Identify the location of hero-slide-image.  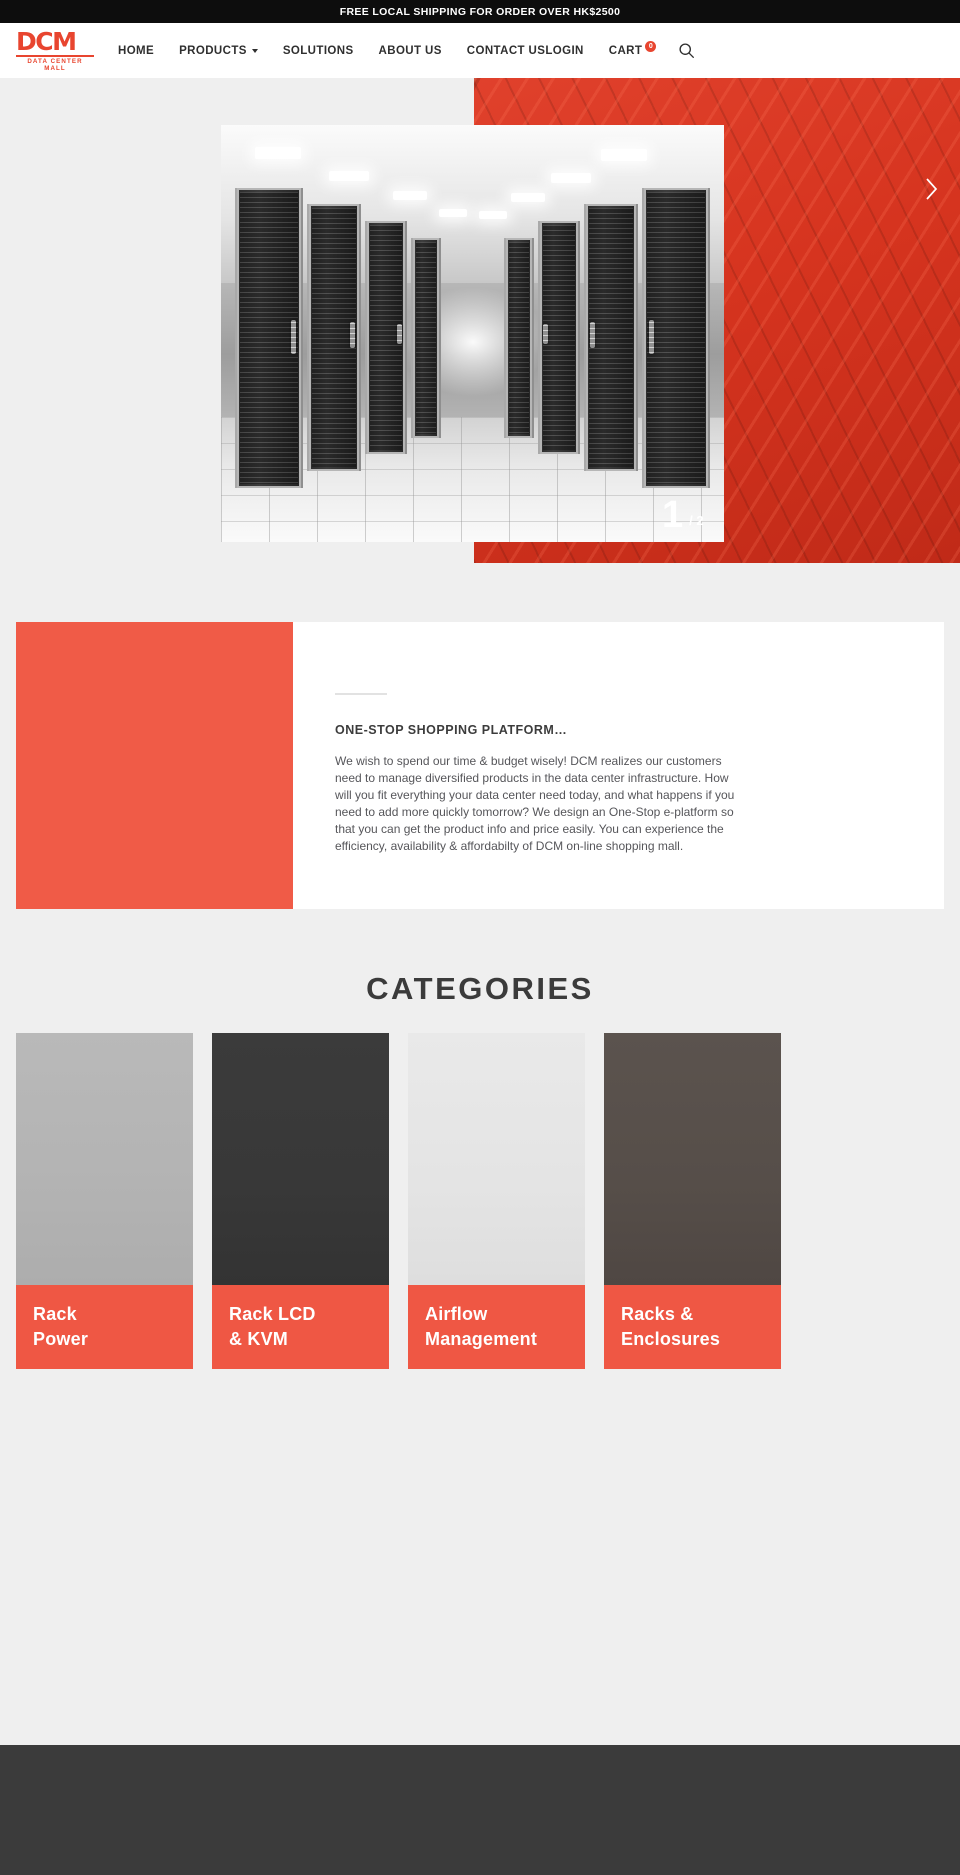
(472, 333).